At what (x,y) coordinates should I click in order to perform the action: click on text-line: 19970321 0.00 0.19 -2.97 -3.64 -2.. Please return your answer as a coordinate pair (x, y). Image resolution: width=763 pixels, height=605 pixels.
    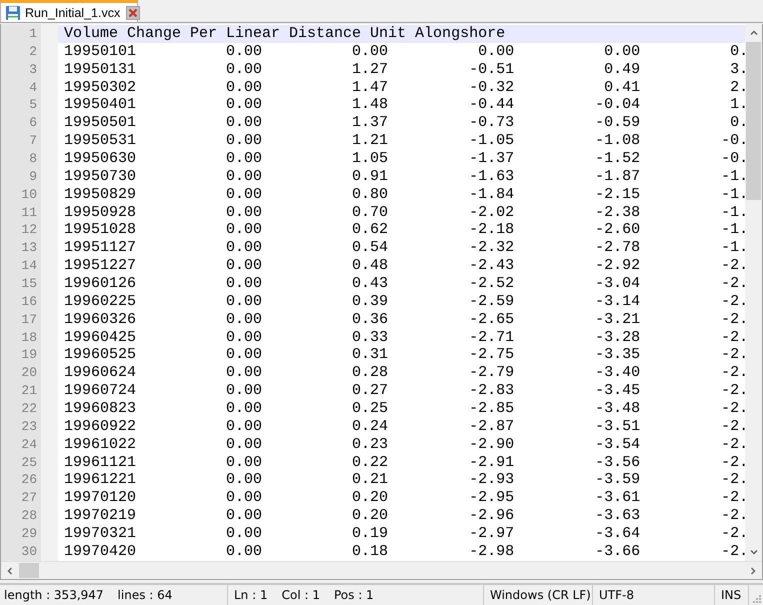
    Looking at the image, I should click on (404, 534).